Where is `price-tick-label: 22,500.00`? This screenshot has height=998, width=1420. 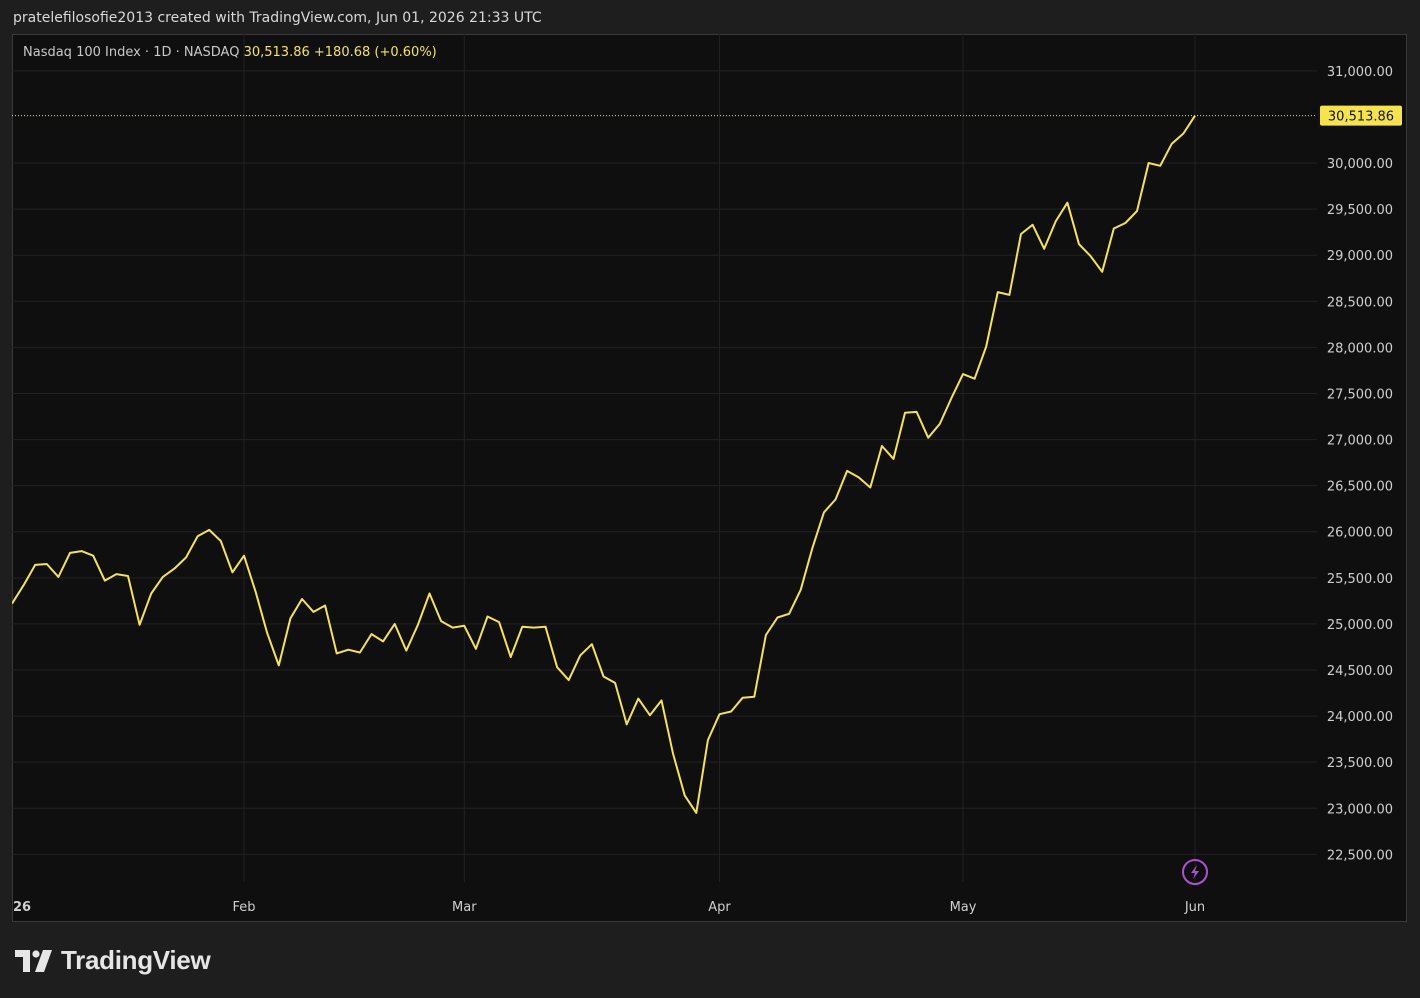 price-tick-label: 22,500.00 is located at coordinates (1360, 855).